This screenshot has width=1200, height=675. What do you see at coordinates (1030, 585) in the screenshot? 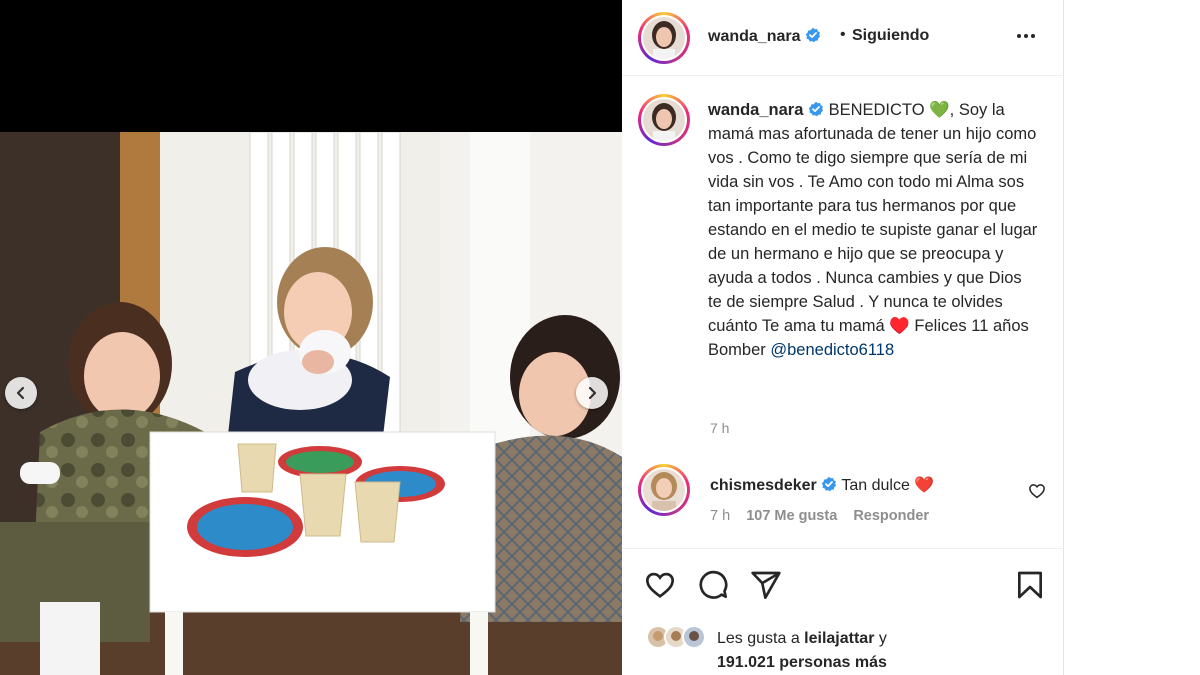
I see `bookmark-icon` at bounding box center [1030, 585].